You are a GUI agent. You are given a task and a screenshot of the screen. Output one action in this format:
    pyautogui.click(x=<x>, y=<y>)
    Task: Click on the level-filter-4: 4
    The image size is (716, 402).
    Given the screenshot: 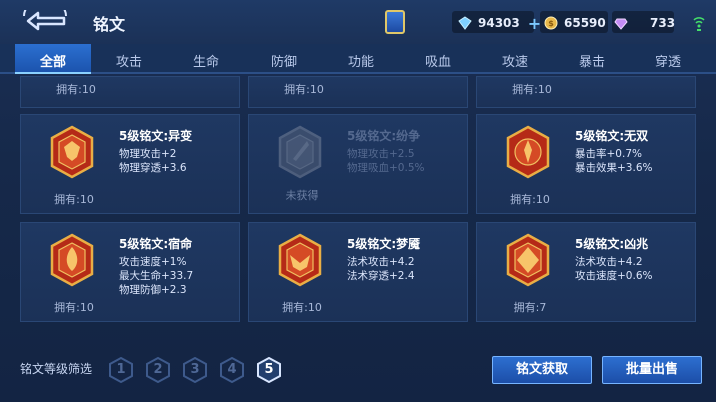 What is the action you would take?
    pyautogui.click(x=232, y=370)
    